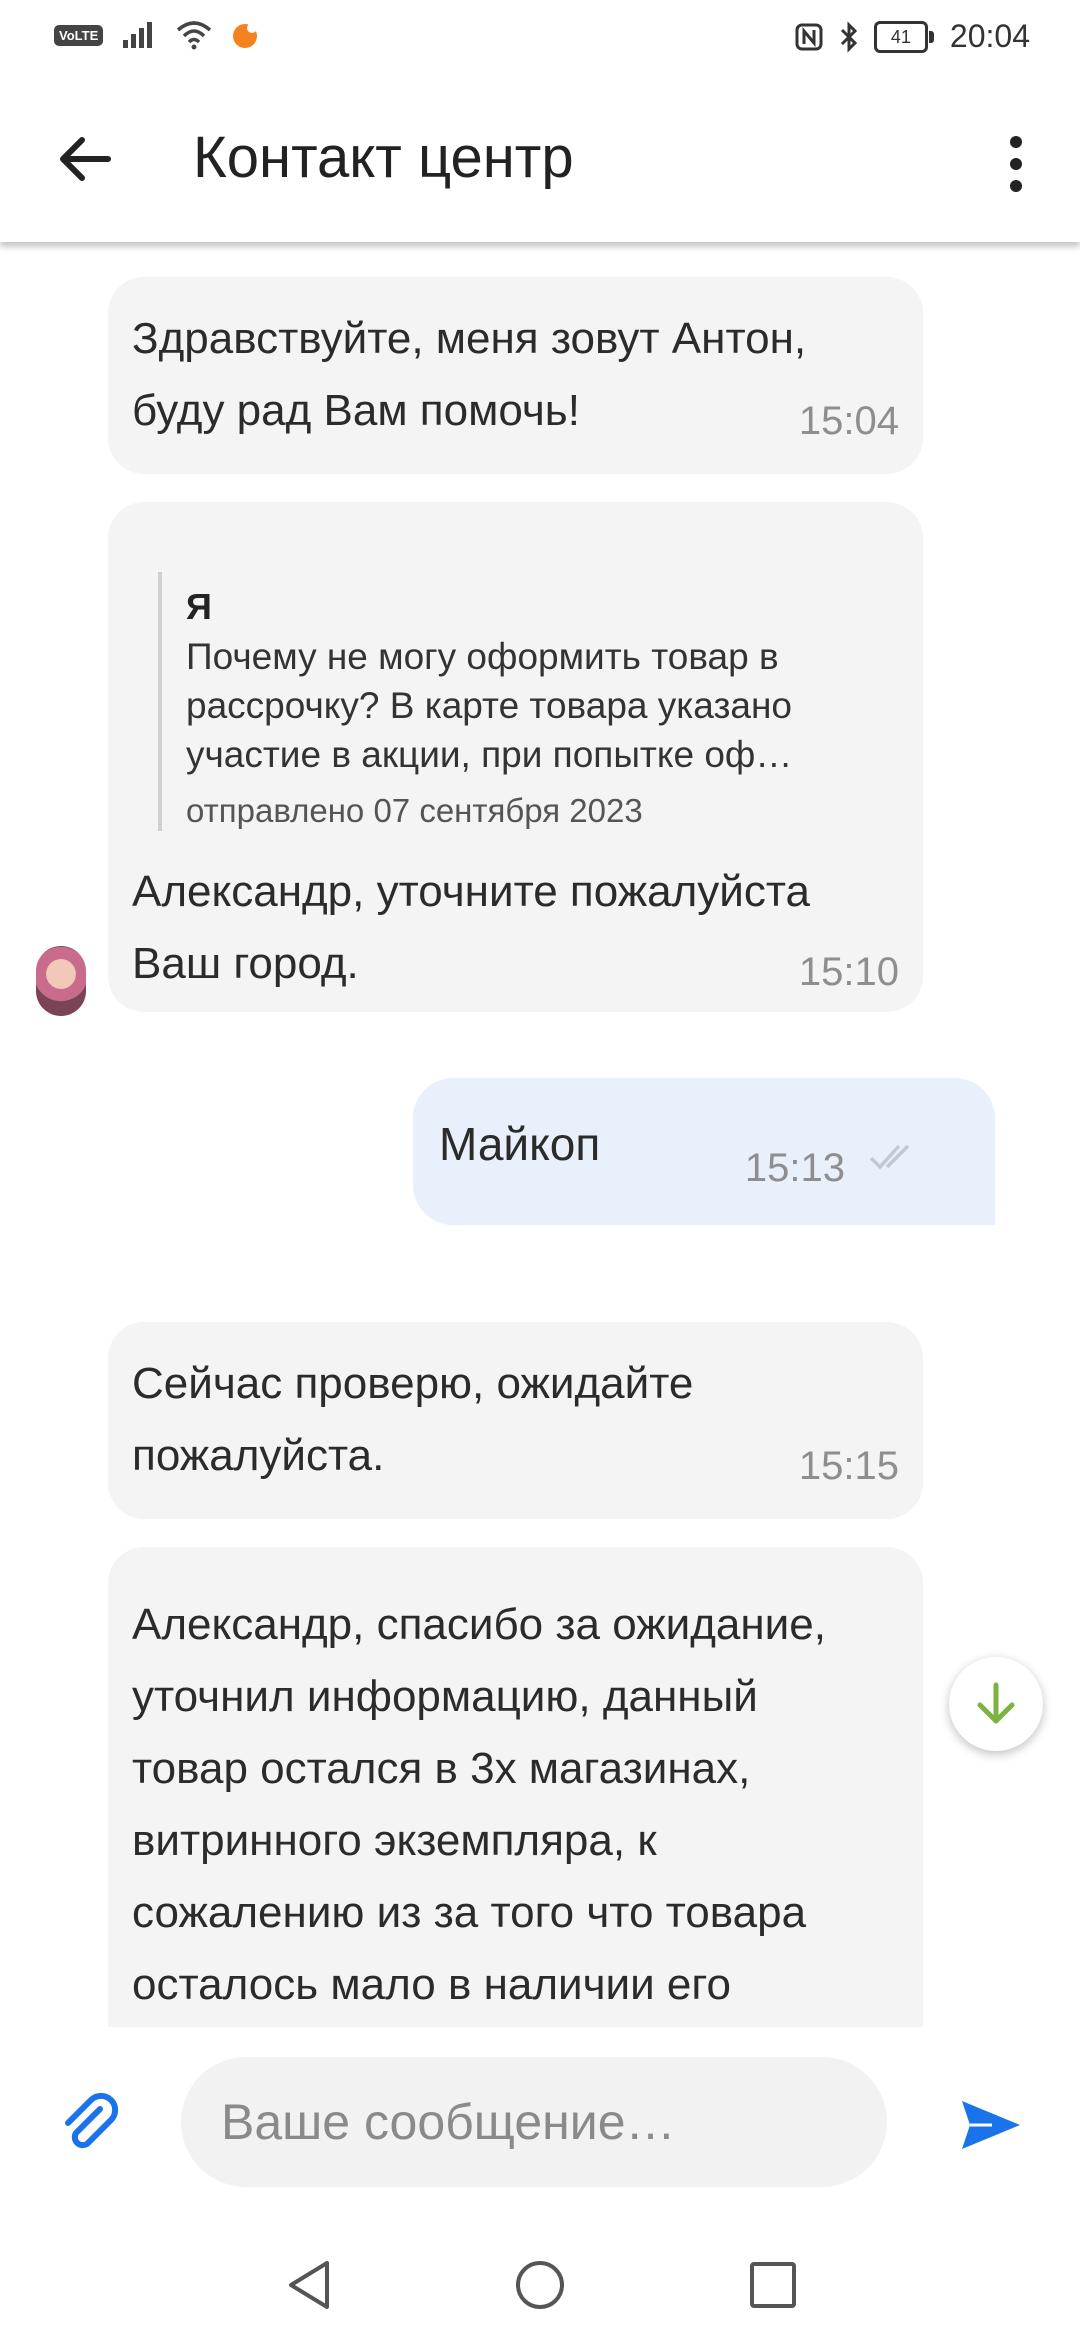 The image size is (1080, 2340). What do you see at coordinates (991, 2125) in the screenshot?
I see `send-icon` at bounding box center [991, 2125].